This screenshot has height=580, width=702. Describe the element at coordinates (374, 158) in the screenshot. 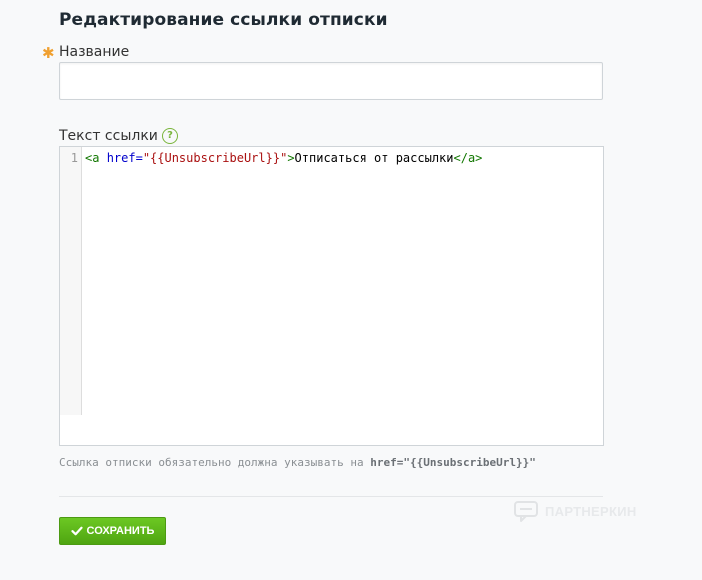

I see `code-link-text: Отписаться от рассылки` at that location.